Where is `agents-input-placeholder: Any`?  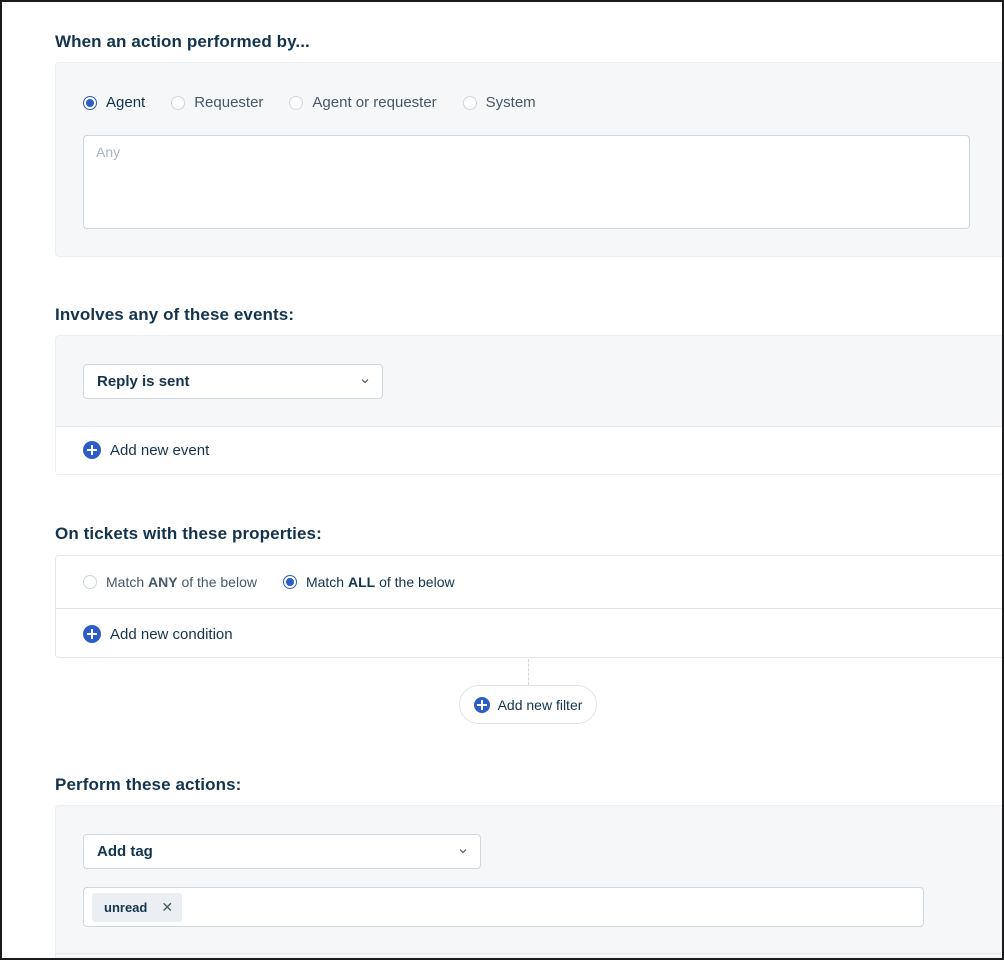
agents-input-placeholder: Any is located at coordinates (108, 152).